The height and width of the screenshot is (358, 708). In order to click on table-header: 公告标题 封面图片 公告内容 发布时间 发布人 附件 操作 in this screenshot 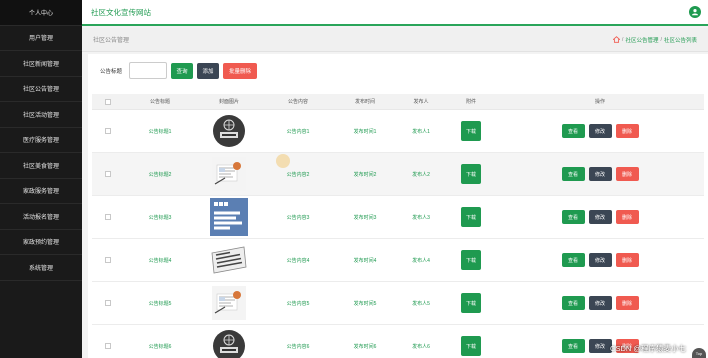, I will do `click(398, 102)`.